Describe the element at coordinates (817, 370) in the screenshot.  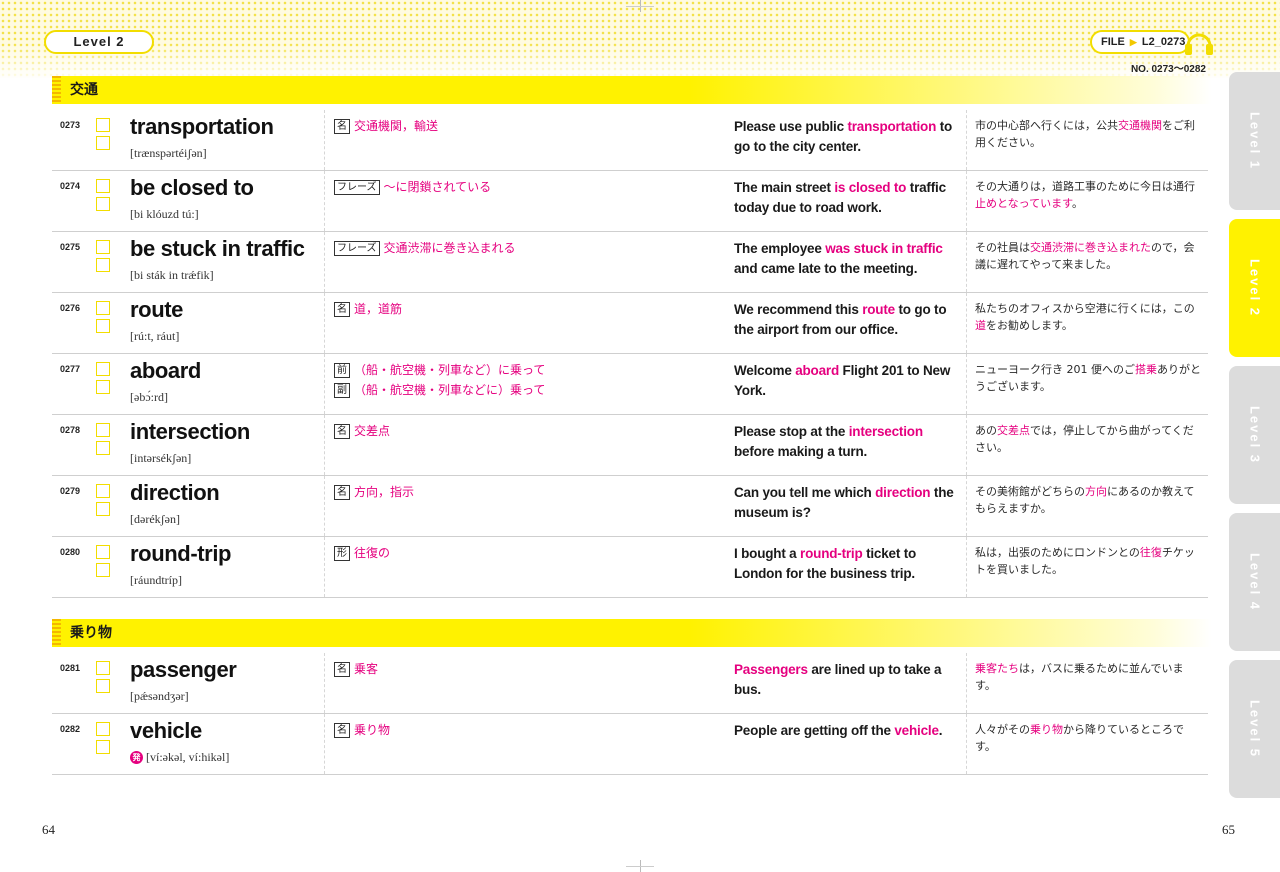
I see `example-highlight: aboard` at that location.